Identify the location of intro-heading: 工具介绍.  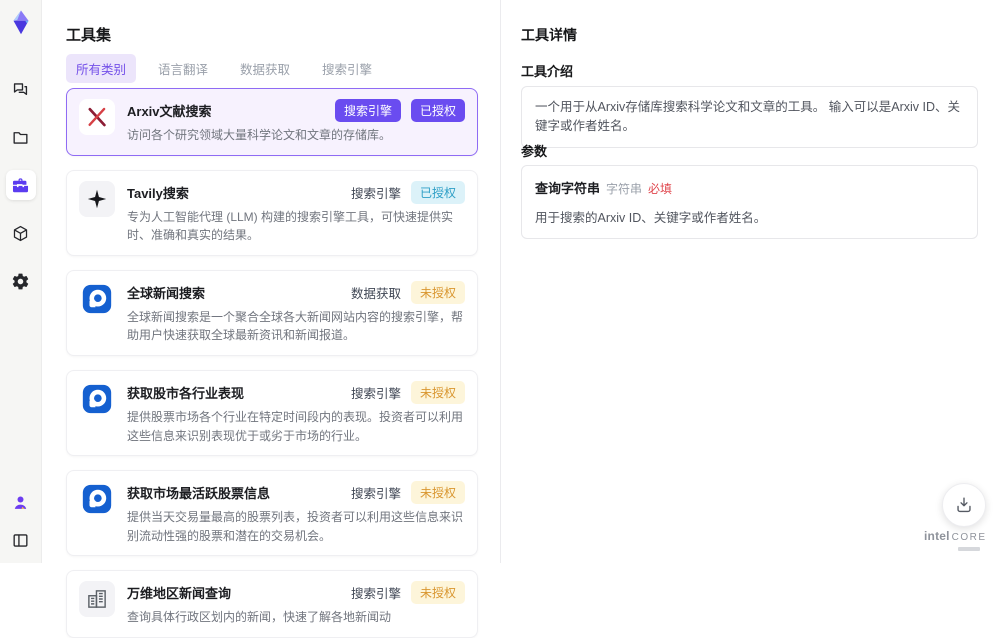
(547, 71).